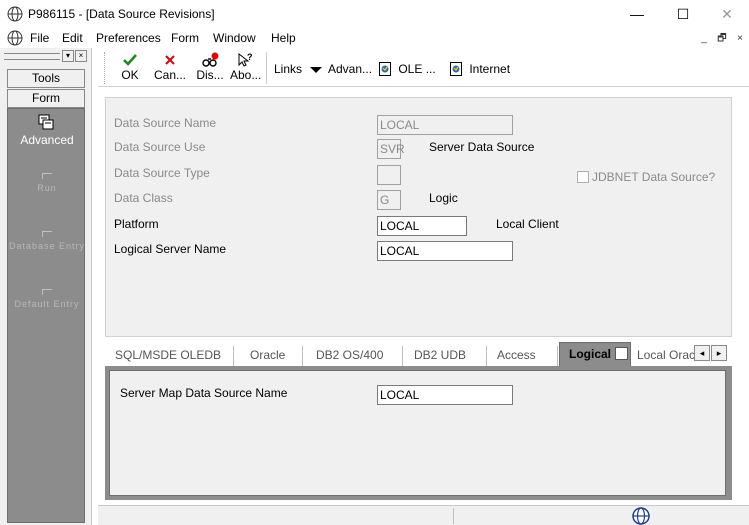  I want to click on menu-preferences: Preferences, so click(128, 38).